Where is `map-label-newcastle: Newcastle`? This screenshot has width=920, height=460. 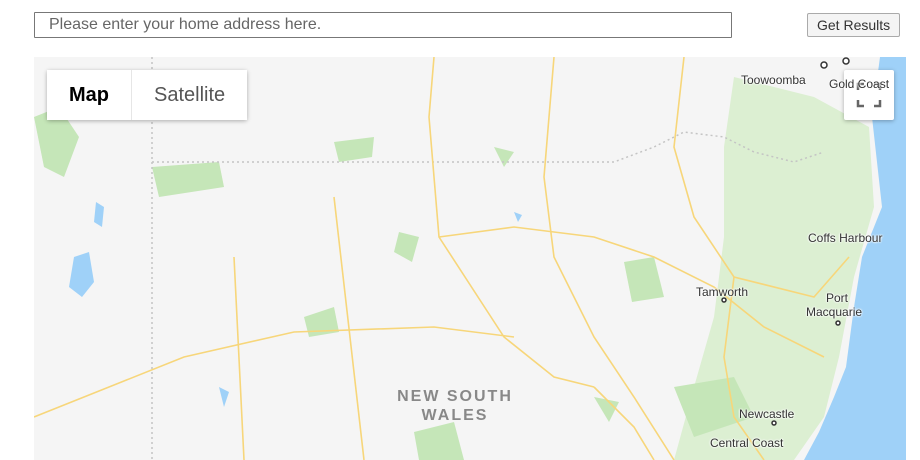
map-label-newcastle: Newcastle is located at coordinates (767, 414).